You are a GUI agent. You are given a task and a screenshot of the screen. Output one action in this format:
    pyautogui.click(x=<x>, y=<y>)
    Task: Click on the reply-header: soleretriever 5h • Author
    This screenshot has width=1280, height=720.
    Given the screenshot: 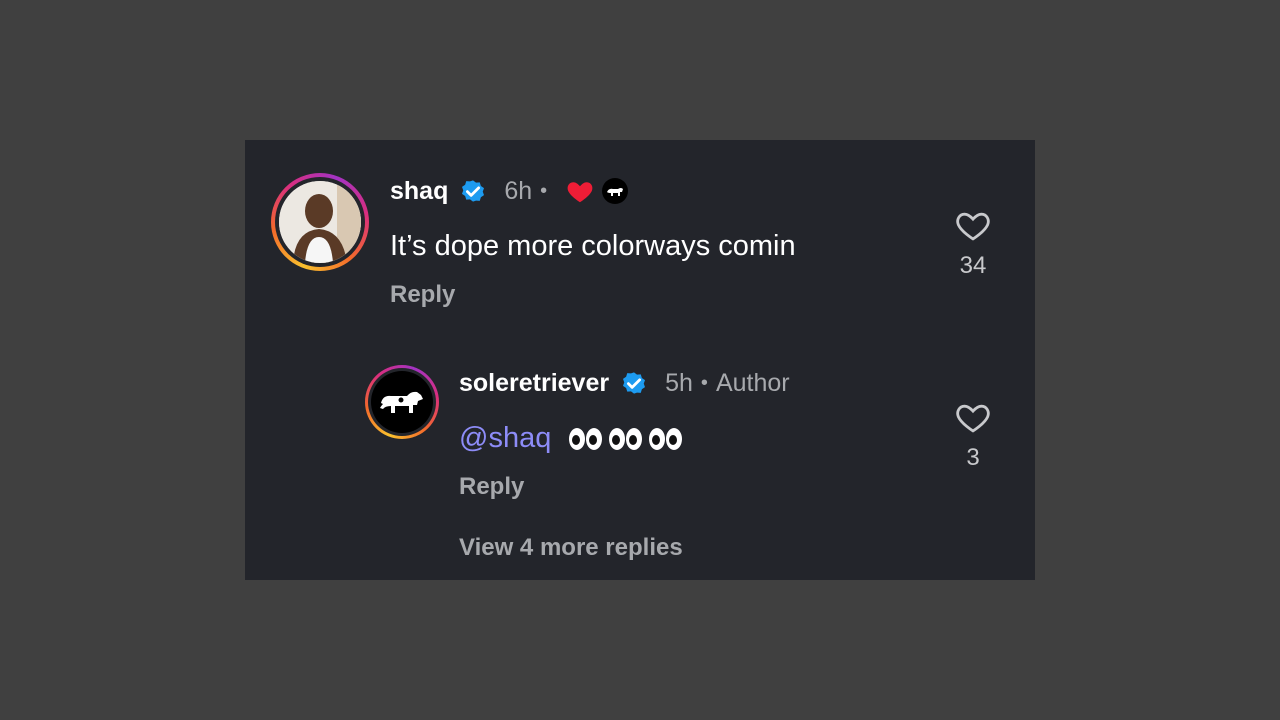 What is the action you would take?
    pyautogui.click(x=624, y=383)
    